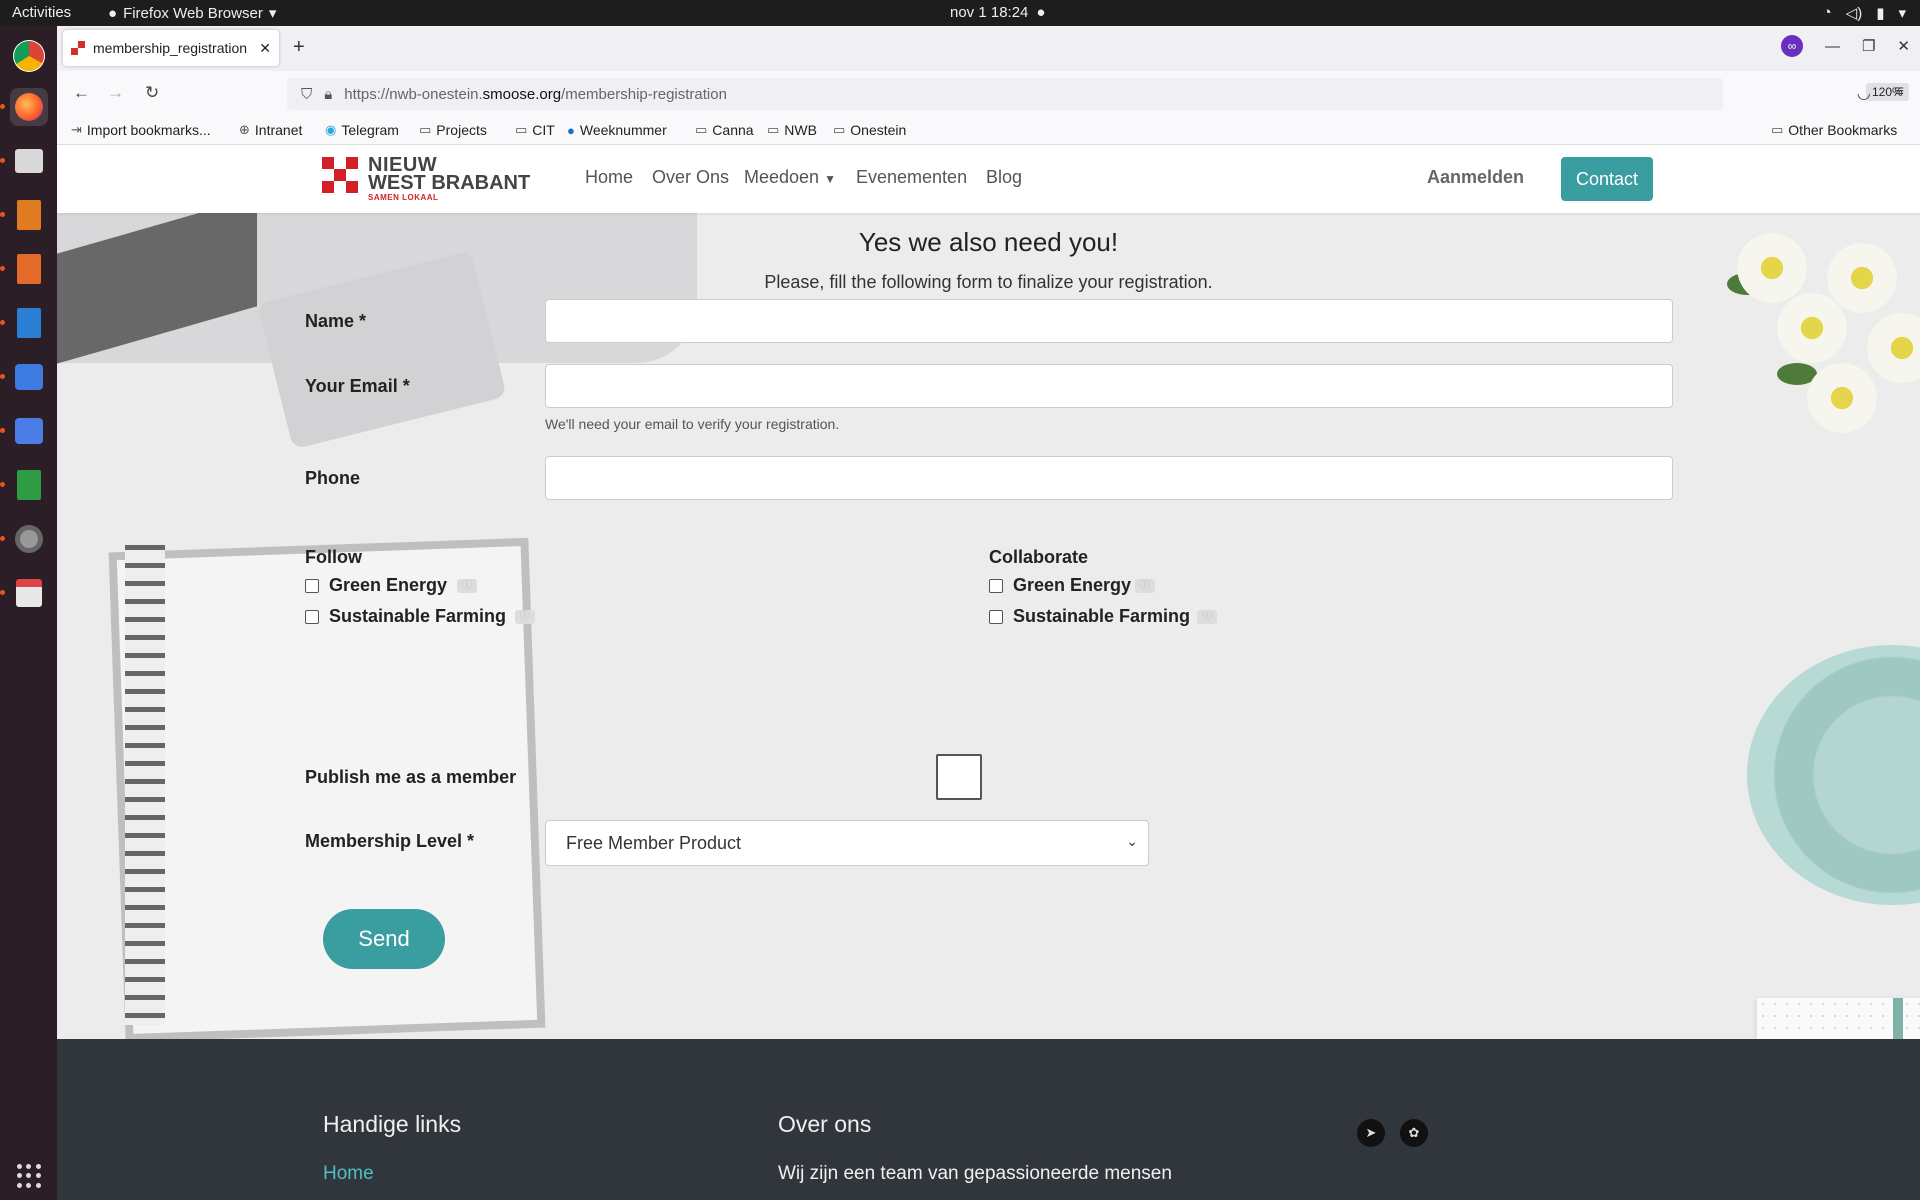  I want to click on reload-icon: ↻, so click(152, 93).